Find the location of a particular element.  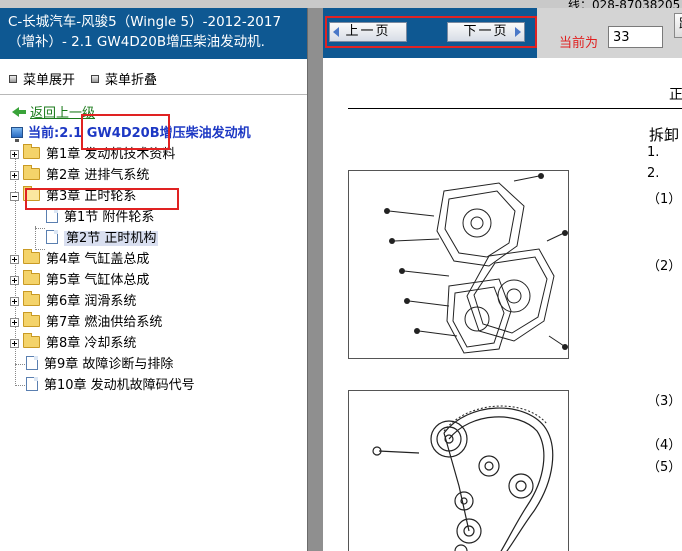

next-page-label: 下一页 is located at coordinates (486, 31).